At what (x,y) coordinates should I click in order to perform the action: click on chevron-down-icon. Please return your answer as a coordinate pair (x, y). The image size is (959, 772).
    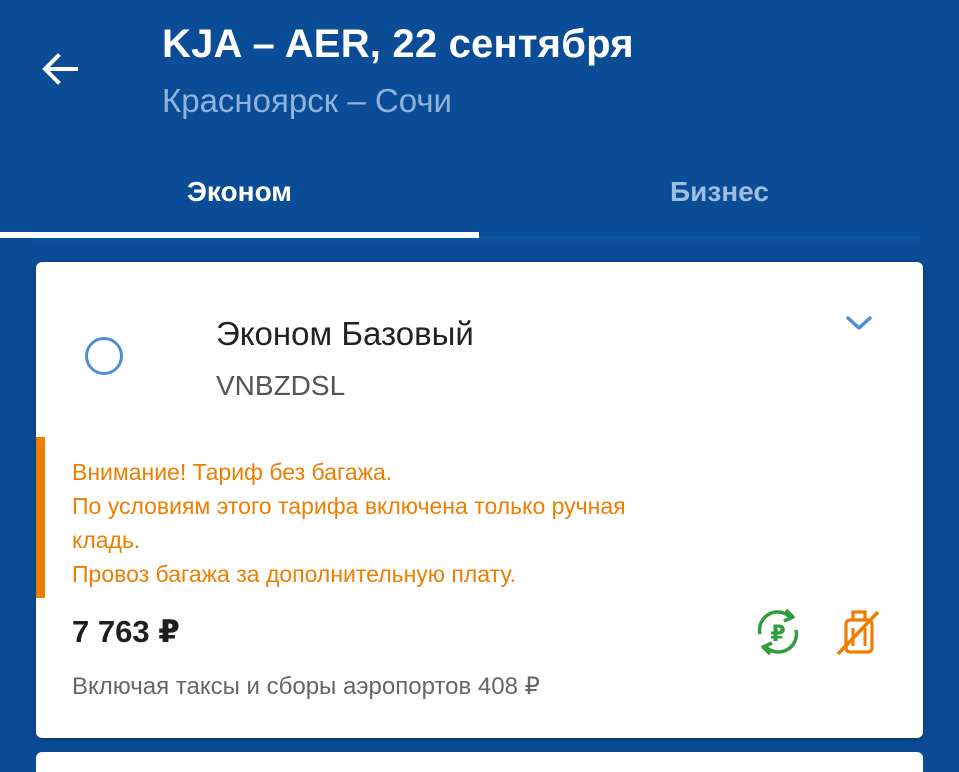
    Looking at the image, I should click on (859, 323).